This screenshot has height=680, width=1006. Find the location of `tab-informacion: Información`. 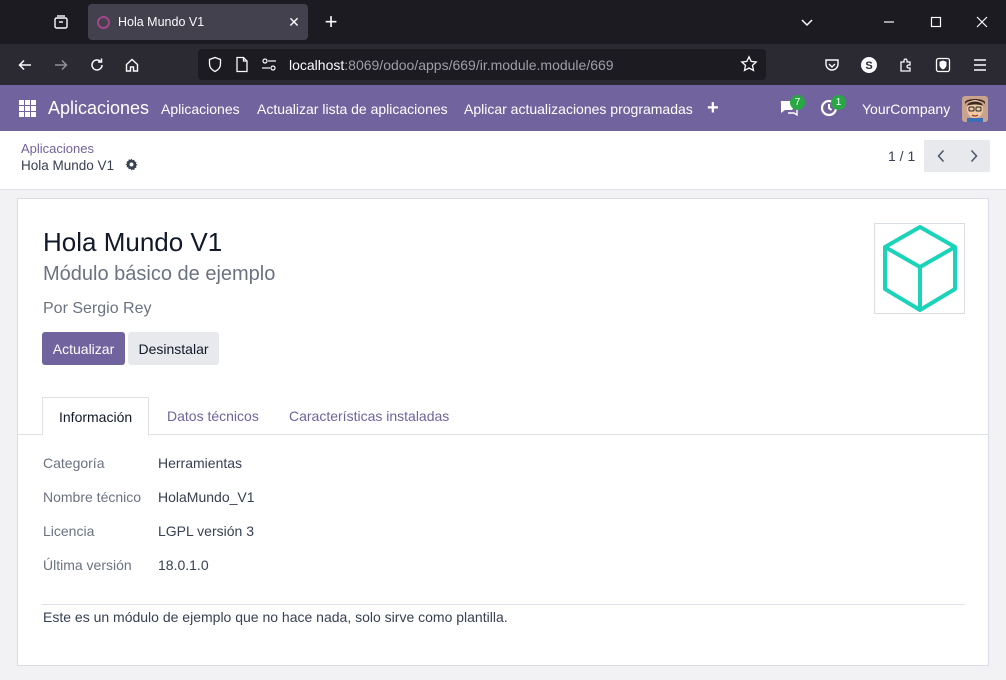

tab-informacion: Información is located at coordinates (96, 416).